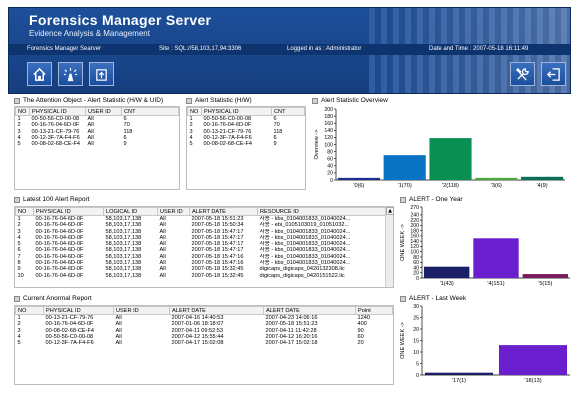 The height and width of the screenshot is (393, 578). Describe the element at coordinates (414, 242) in the screenshot. I see `y-tick-label: 140` at that location.